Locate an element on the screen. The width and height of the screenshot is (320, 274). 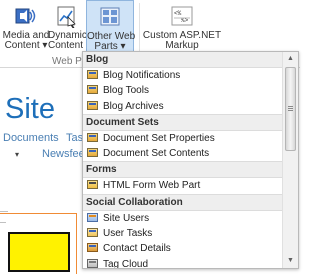
menu-item-user-tasks: User Tasks is located at coordinates (183, 233).